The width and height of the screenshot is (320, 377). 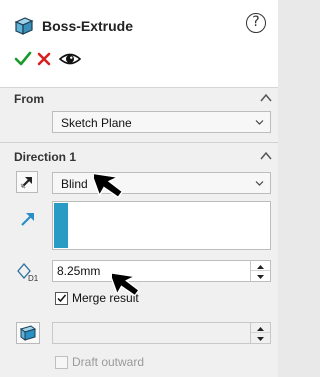 I want to click on reverse-direction-icon, so click(x=26, y=183).